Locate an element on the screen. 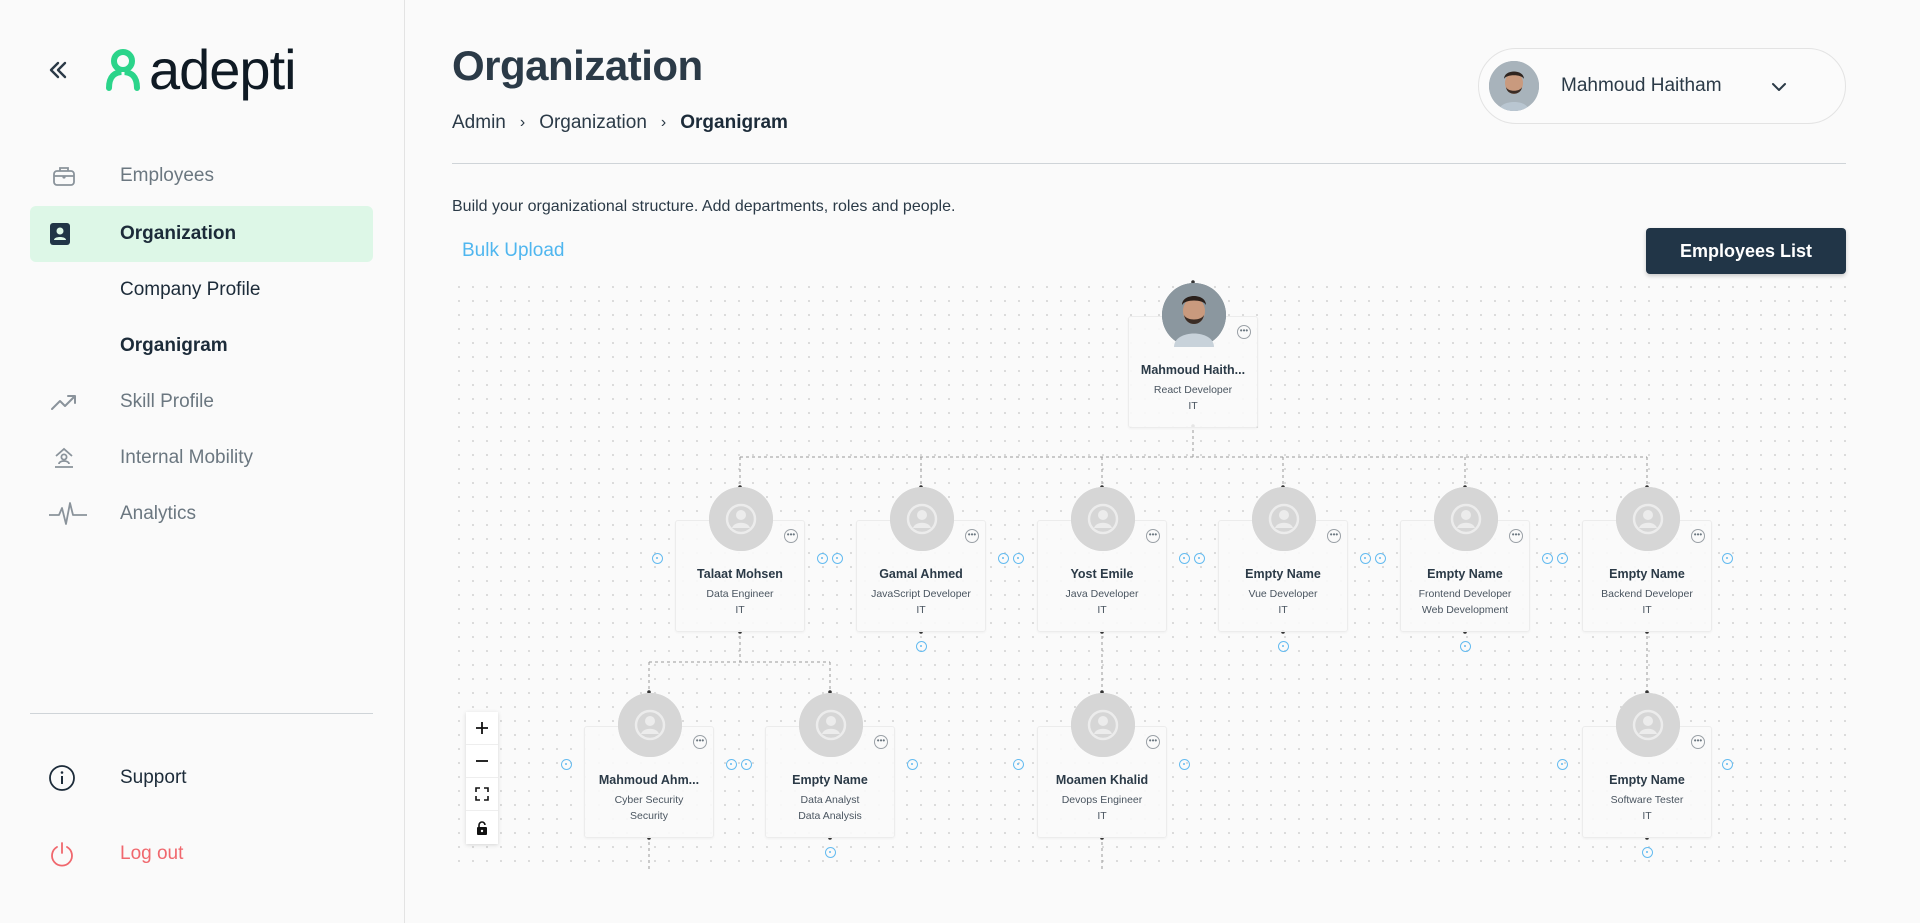 The height and width of the screenshot is (923, 1920). sidebar-item-label: Analytics is located at coordinates (158, 513).